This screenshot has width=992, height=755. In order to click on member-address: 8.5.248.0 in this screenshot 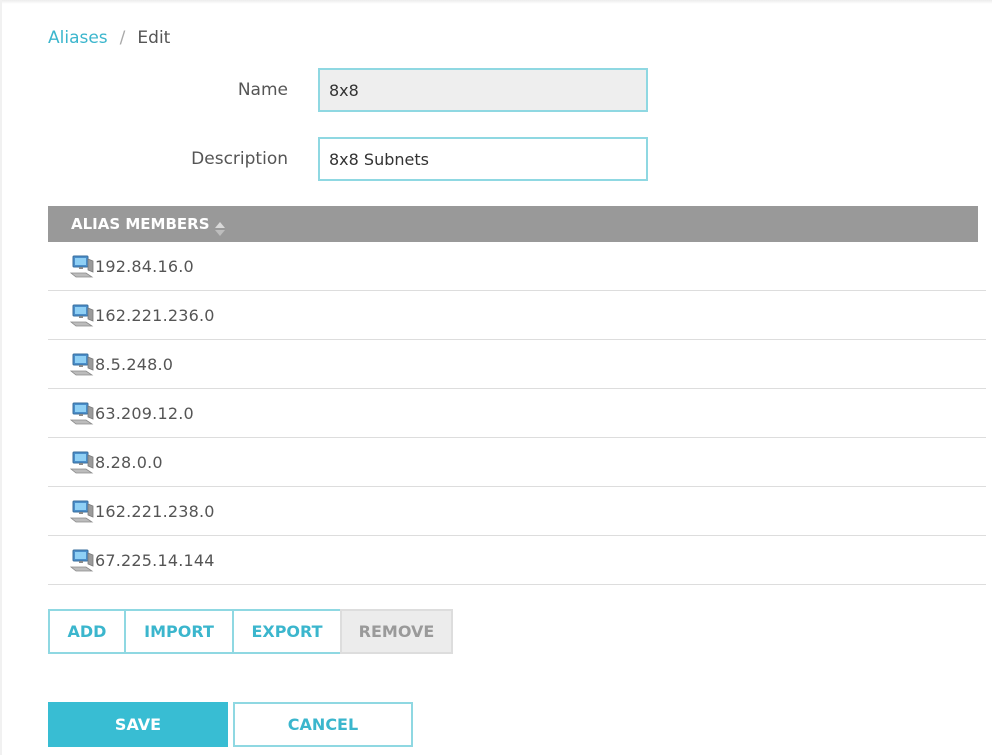, I will do `click(134, 364)`.